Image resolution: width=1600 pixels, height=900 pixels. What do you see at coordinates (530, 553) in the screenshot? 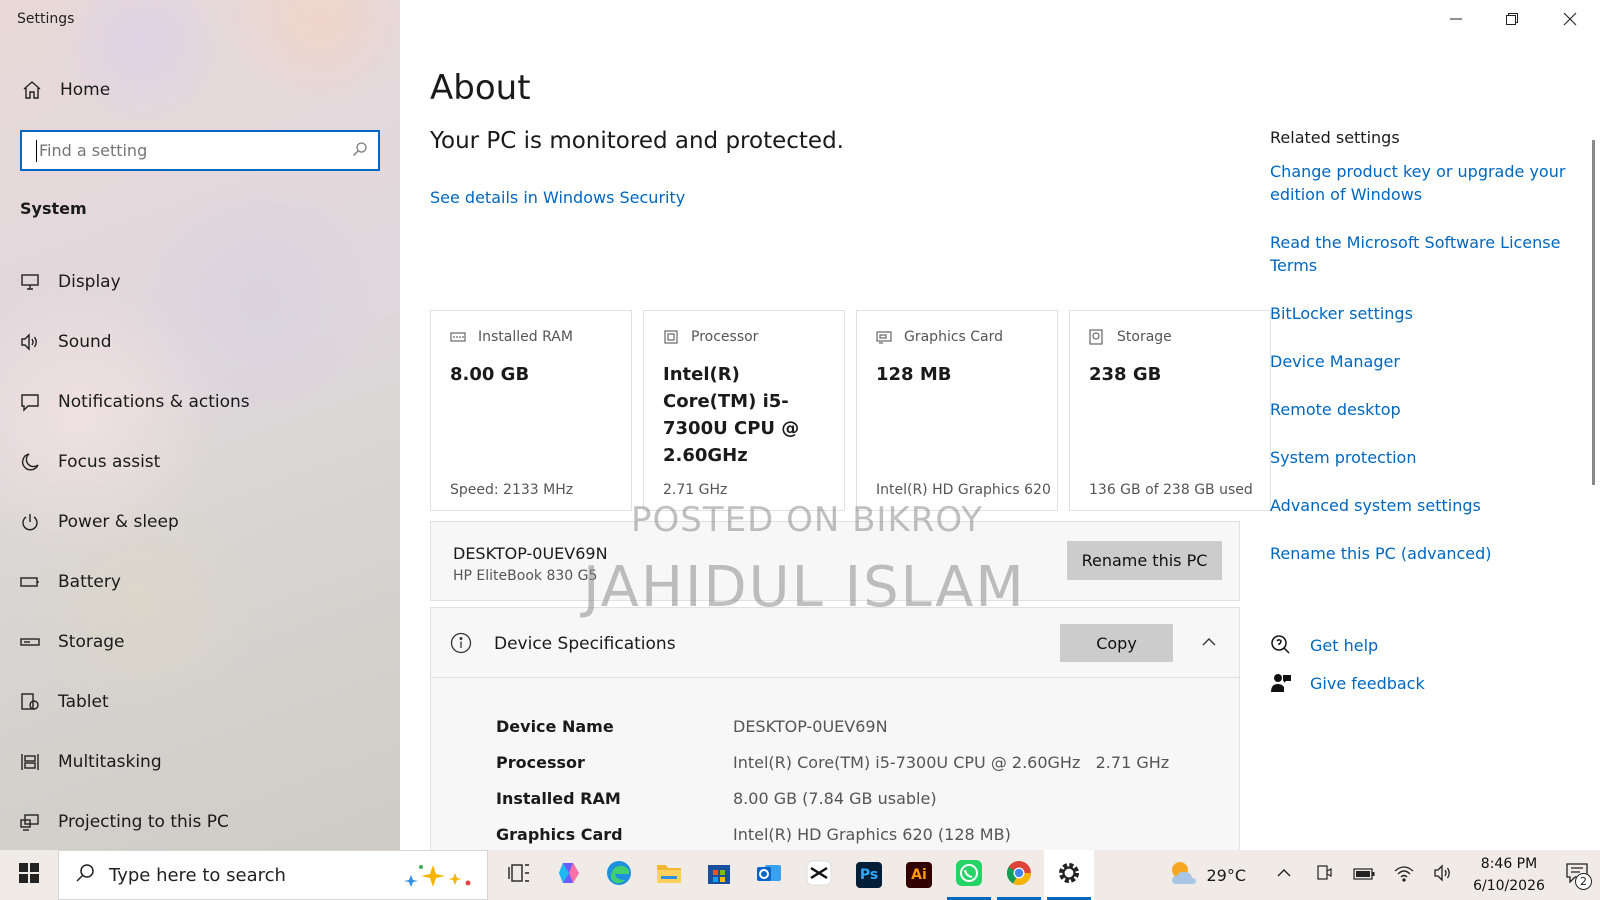
I see `pc-name: DESKTOP-0UEV69N` at bounding box center [530, 553].